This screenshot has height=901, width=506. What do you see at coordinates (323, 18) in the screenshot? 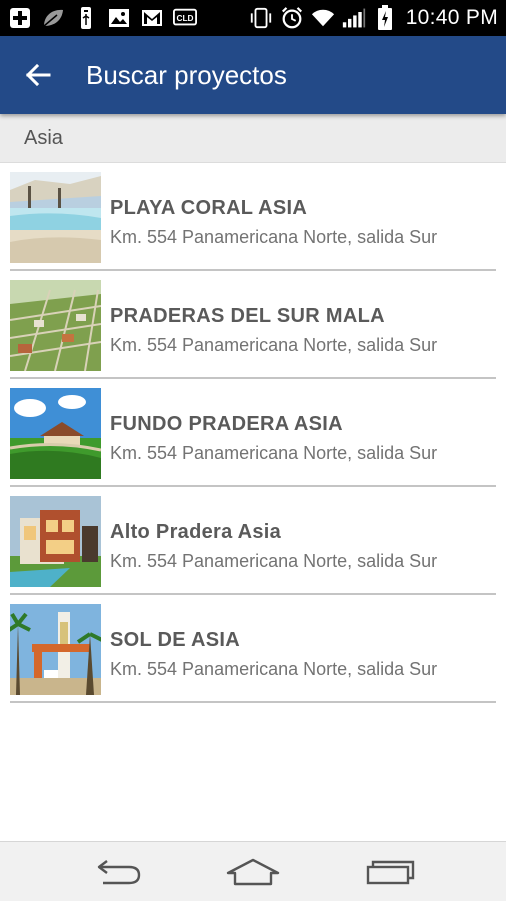
I see `wifi-icon` at bounding box center [323, 18].